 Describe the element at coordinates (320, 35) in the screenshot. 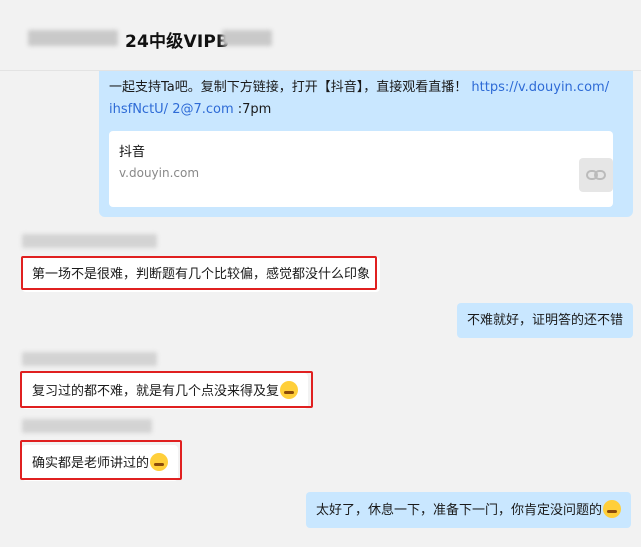

I see `chat-header: 24中级VIPB` at that location.